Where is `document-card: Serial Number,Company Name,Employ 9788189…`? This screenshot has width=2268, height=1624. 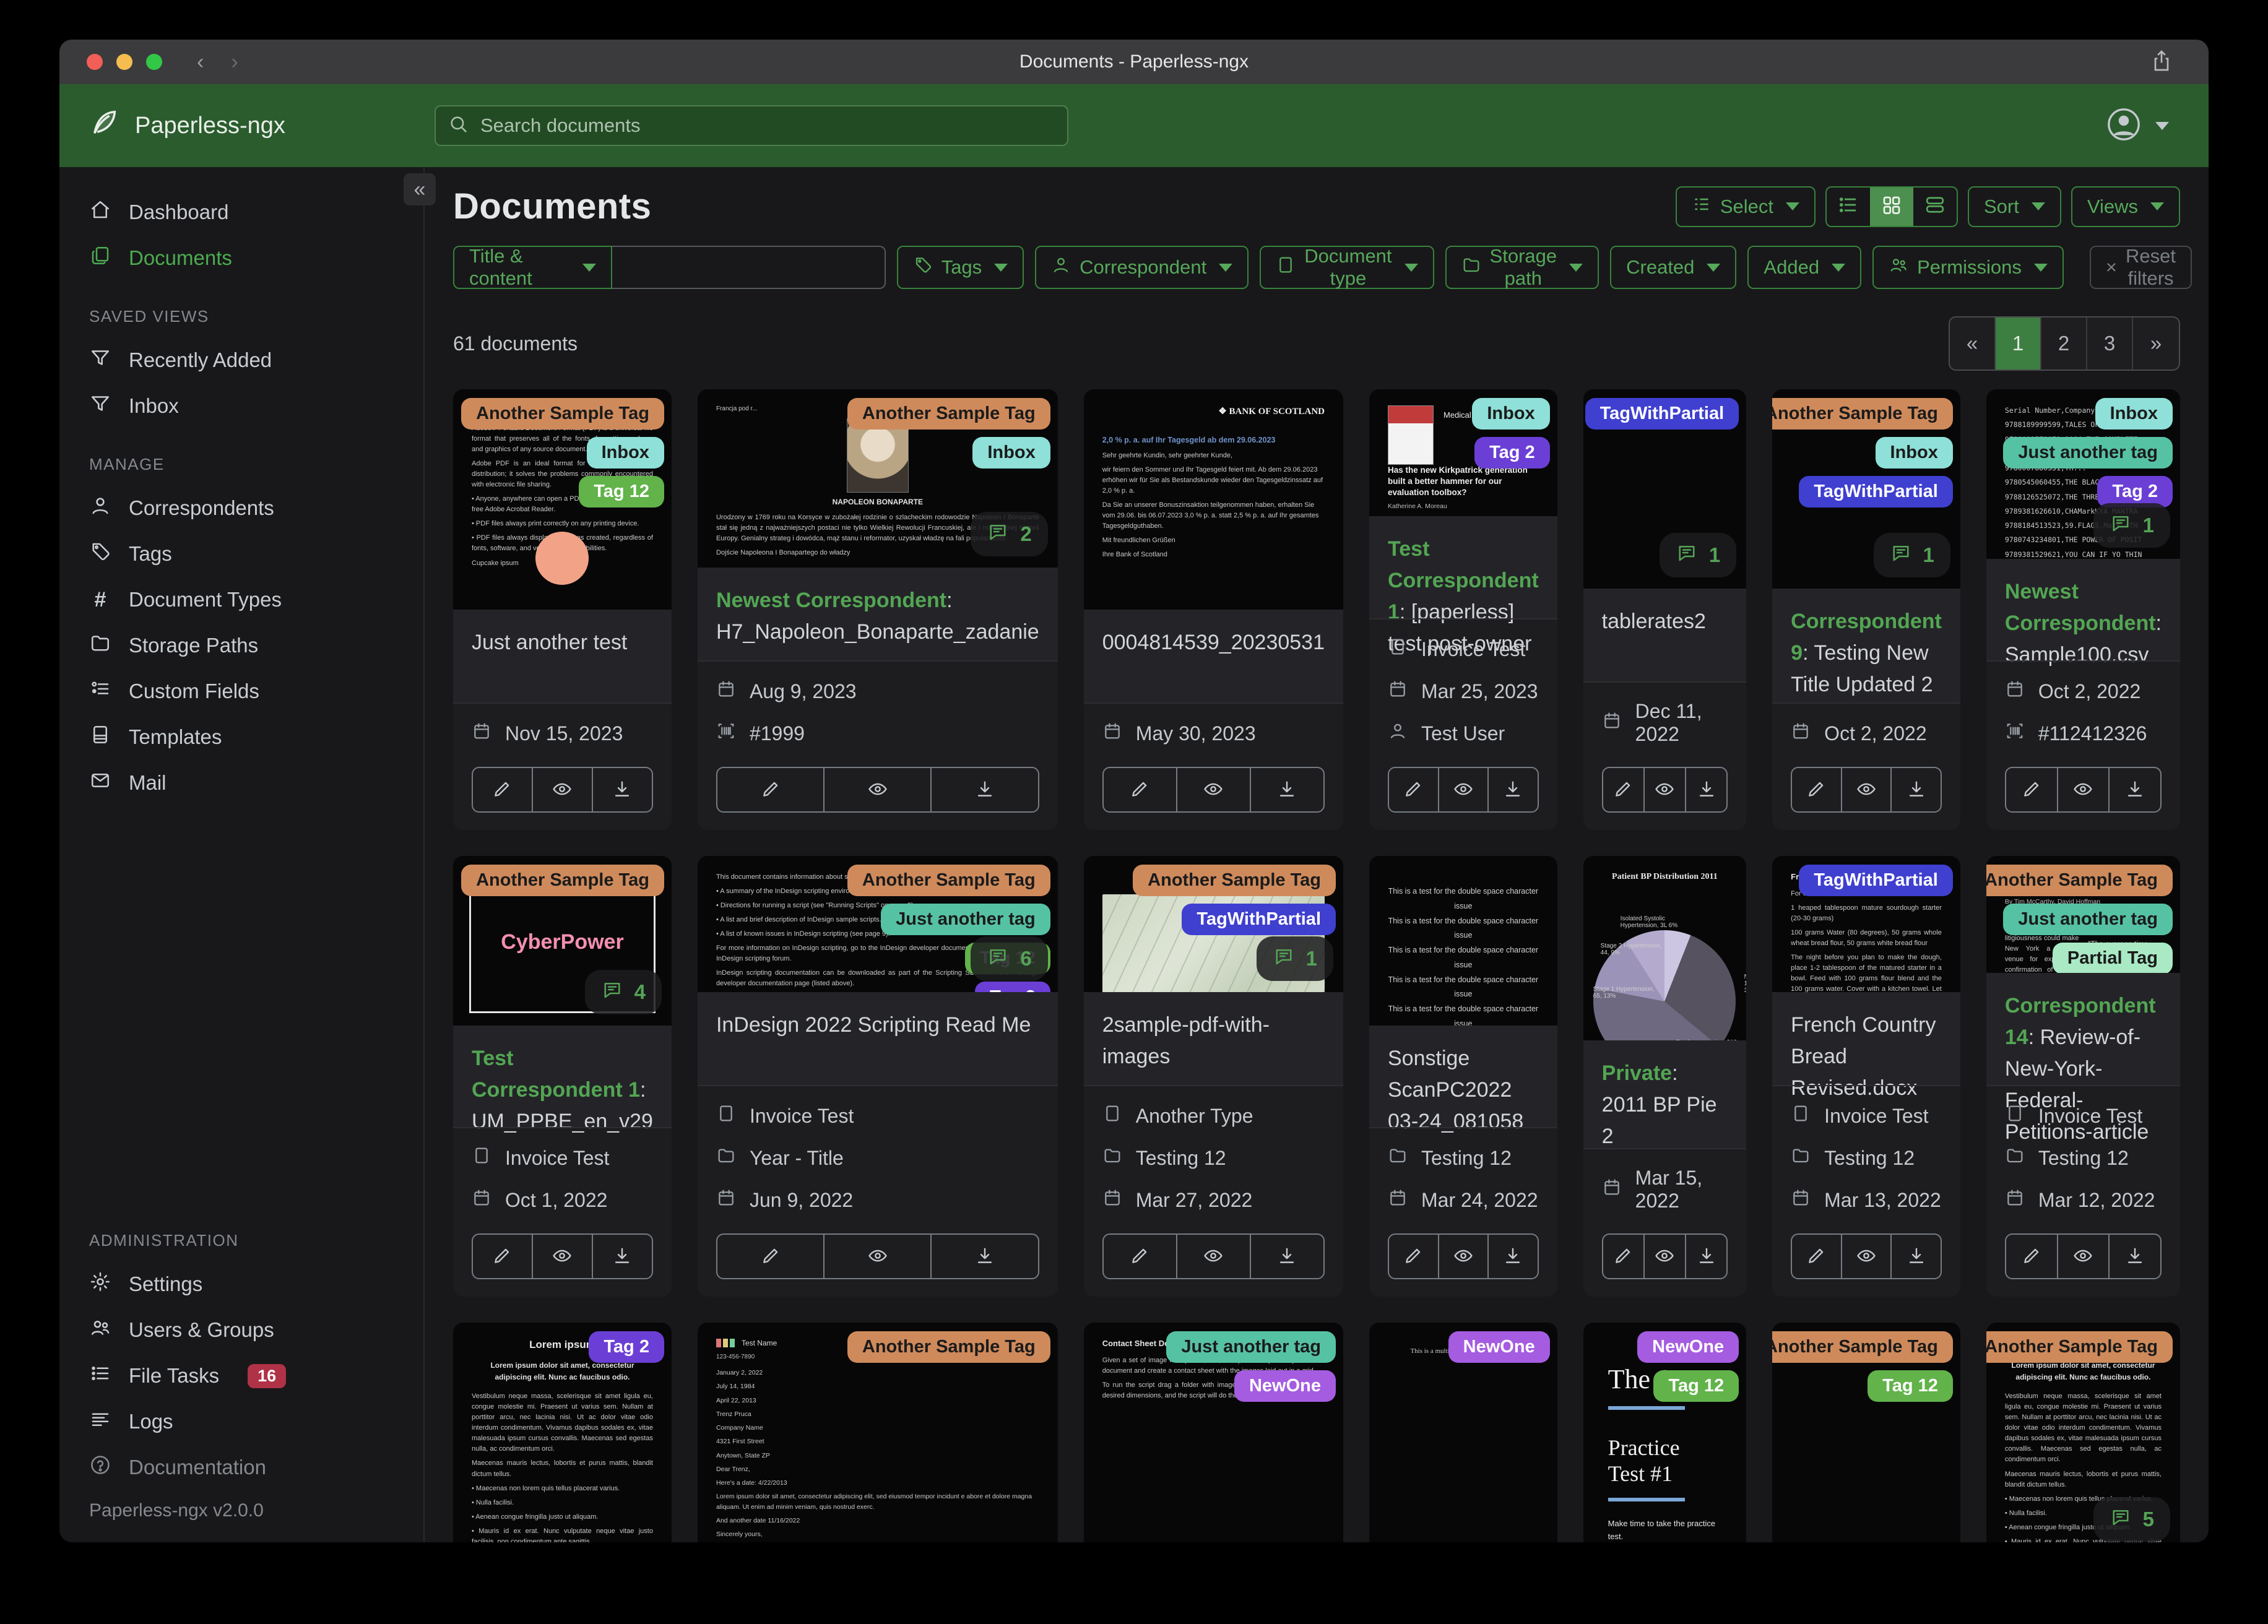 document-card: Serial Number,Company Name,Employ 9788189… is located at coordinates (2083, 609).